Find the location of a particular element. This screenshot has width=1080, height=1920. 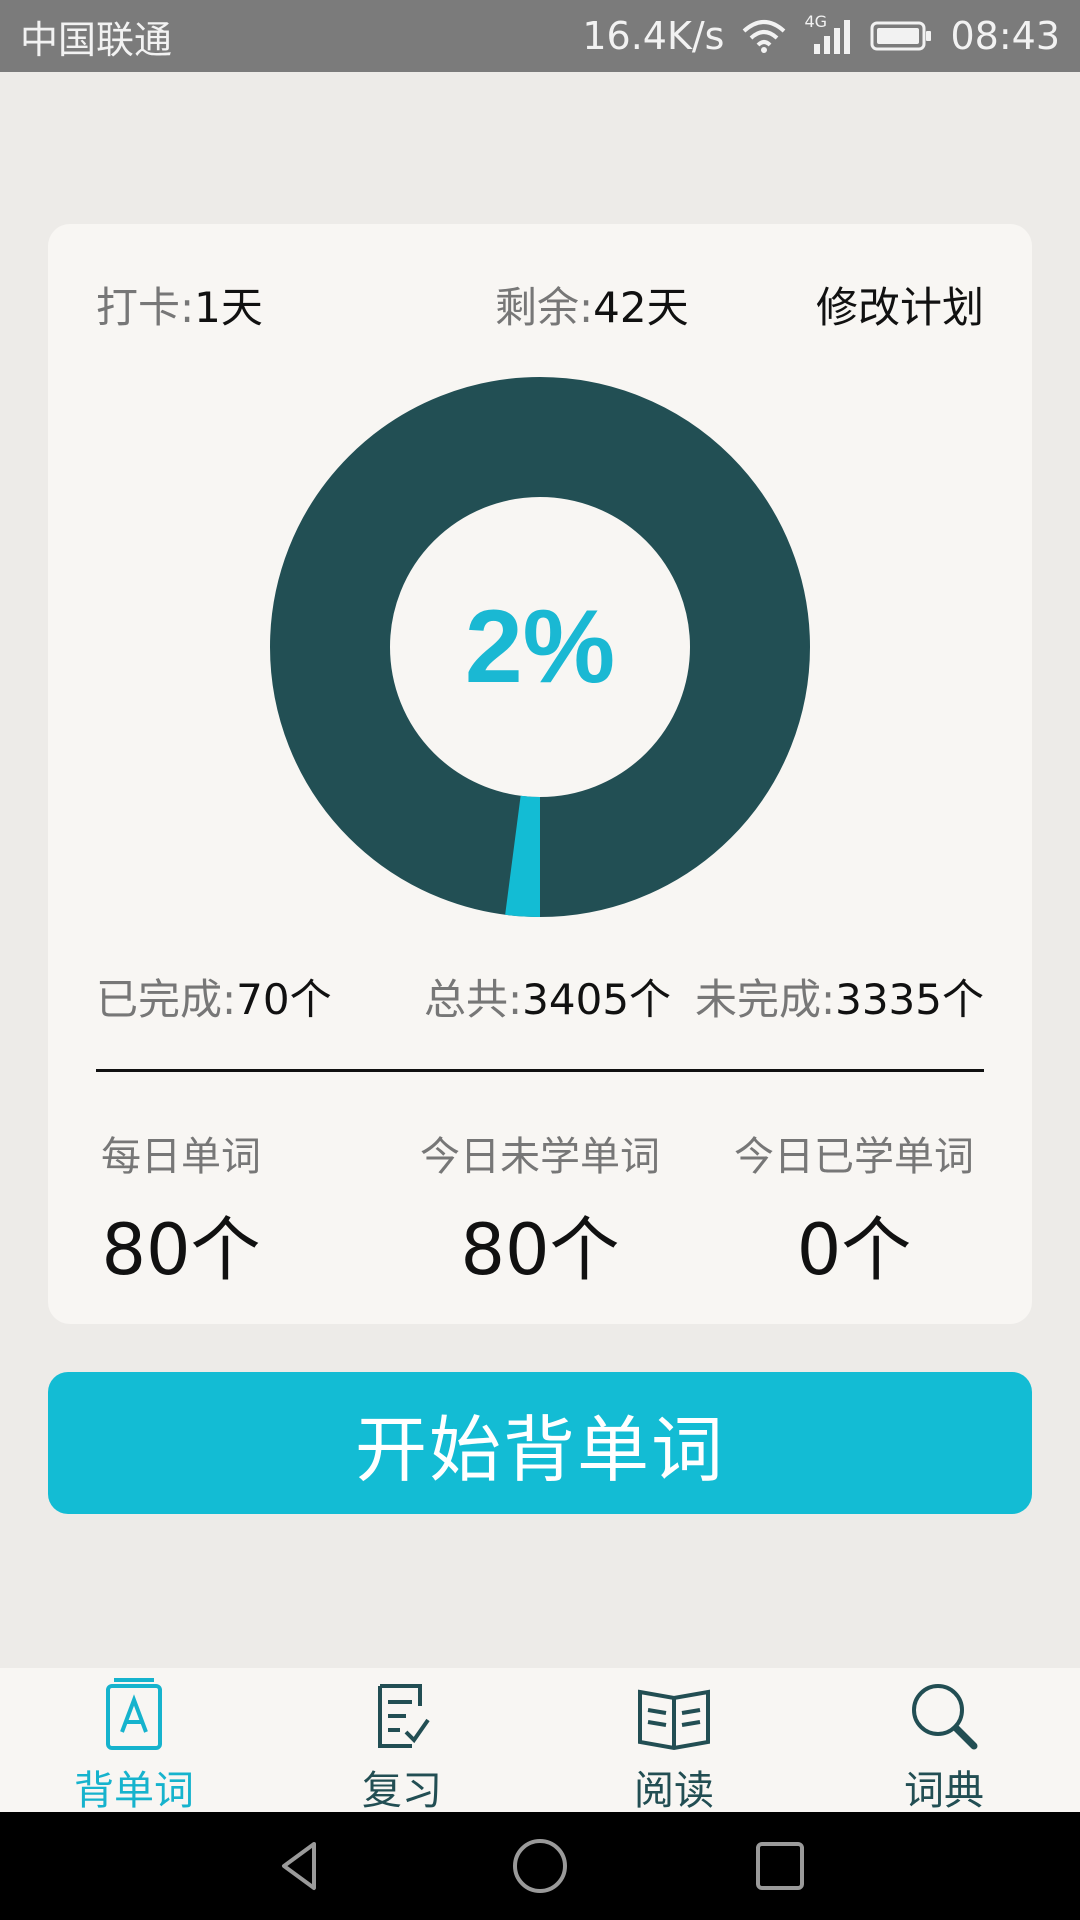

tab-label: 词典 is located at coordinates (944, 1791).